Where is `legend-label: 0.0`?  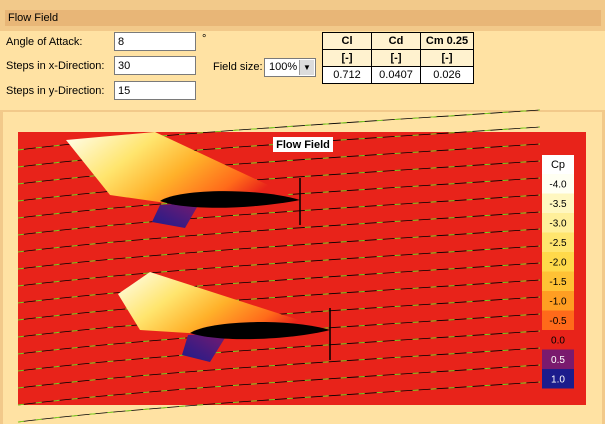
legend-label: 0.0 is located at coordinates (558, 341).